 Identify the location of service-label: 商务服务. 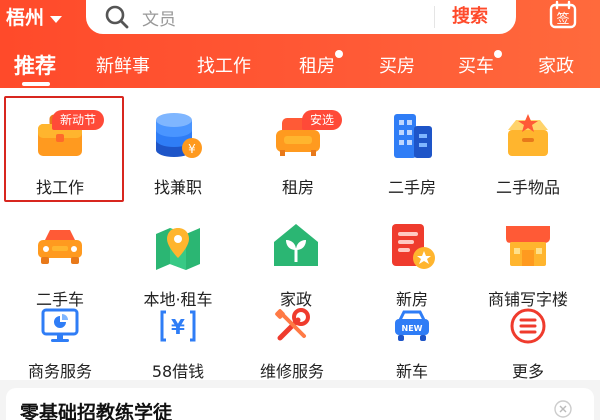
(59, 371).